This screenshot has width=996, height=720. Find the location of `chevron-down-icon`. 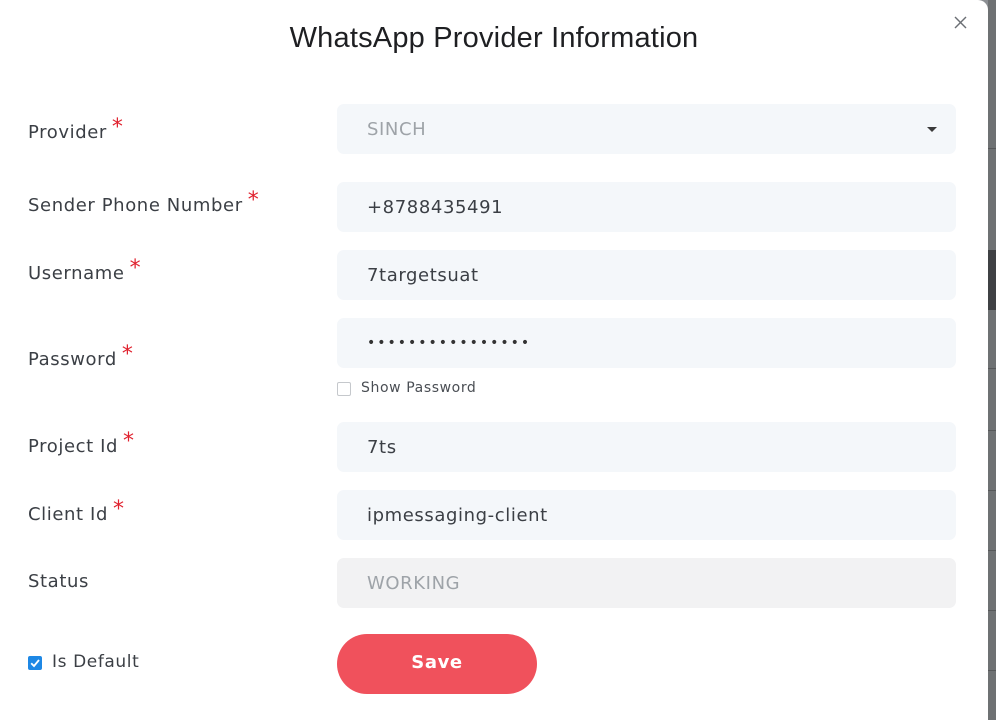

chevron-down-icon is located at coordinates (932, 129).